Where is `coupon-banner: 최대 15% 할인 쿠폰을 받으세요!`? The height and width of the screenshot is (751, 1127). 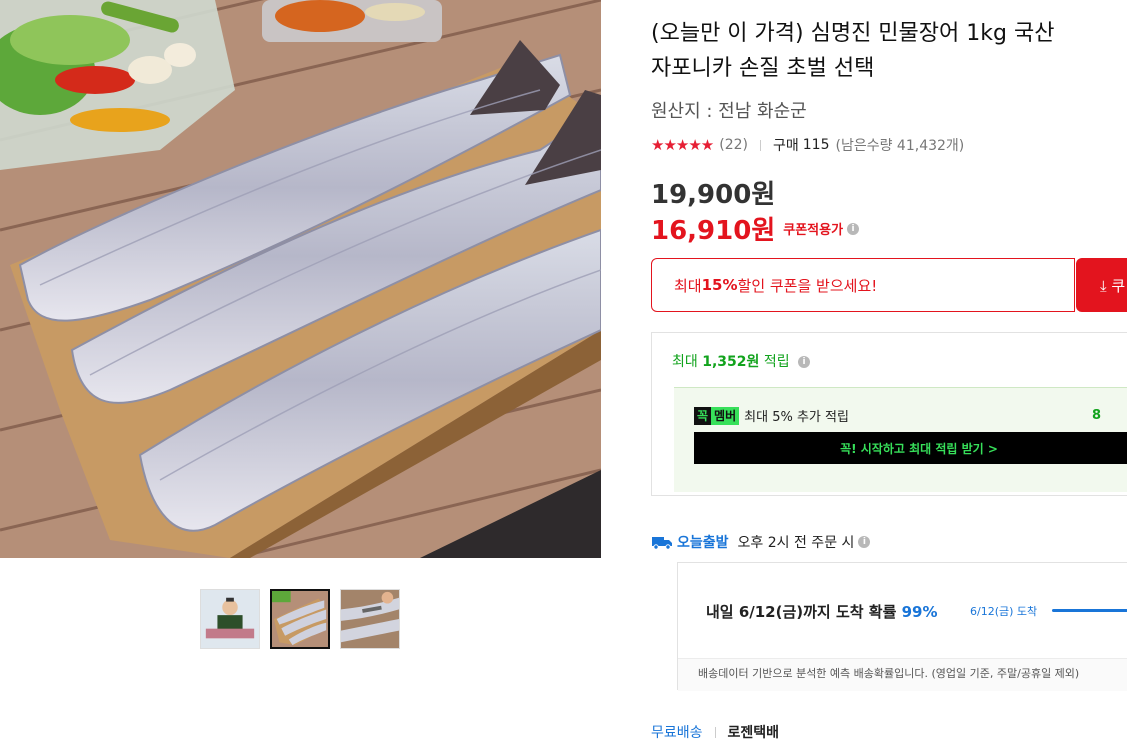 coupon-banner: 최대 15% 할인 쿠폰을 받으세요! is located at coordinates (863, 285).